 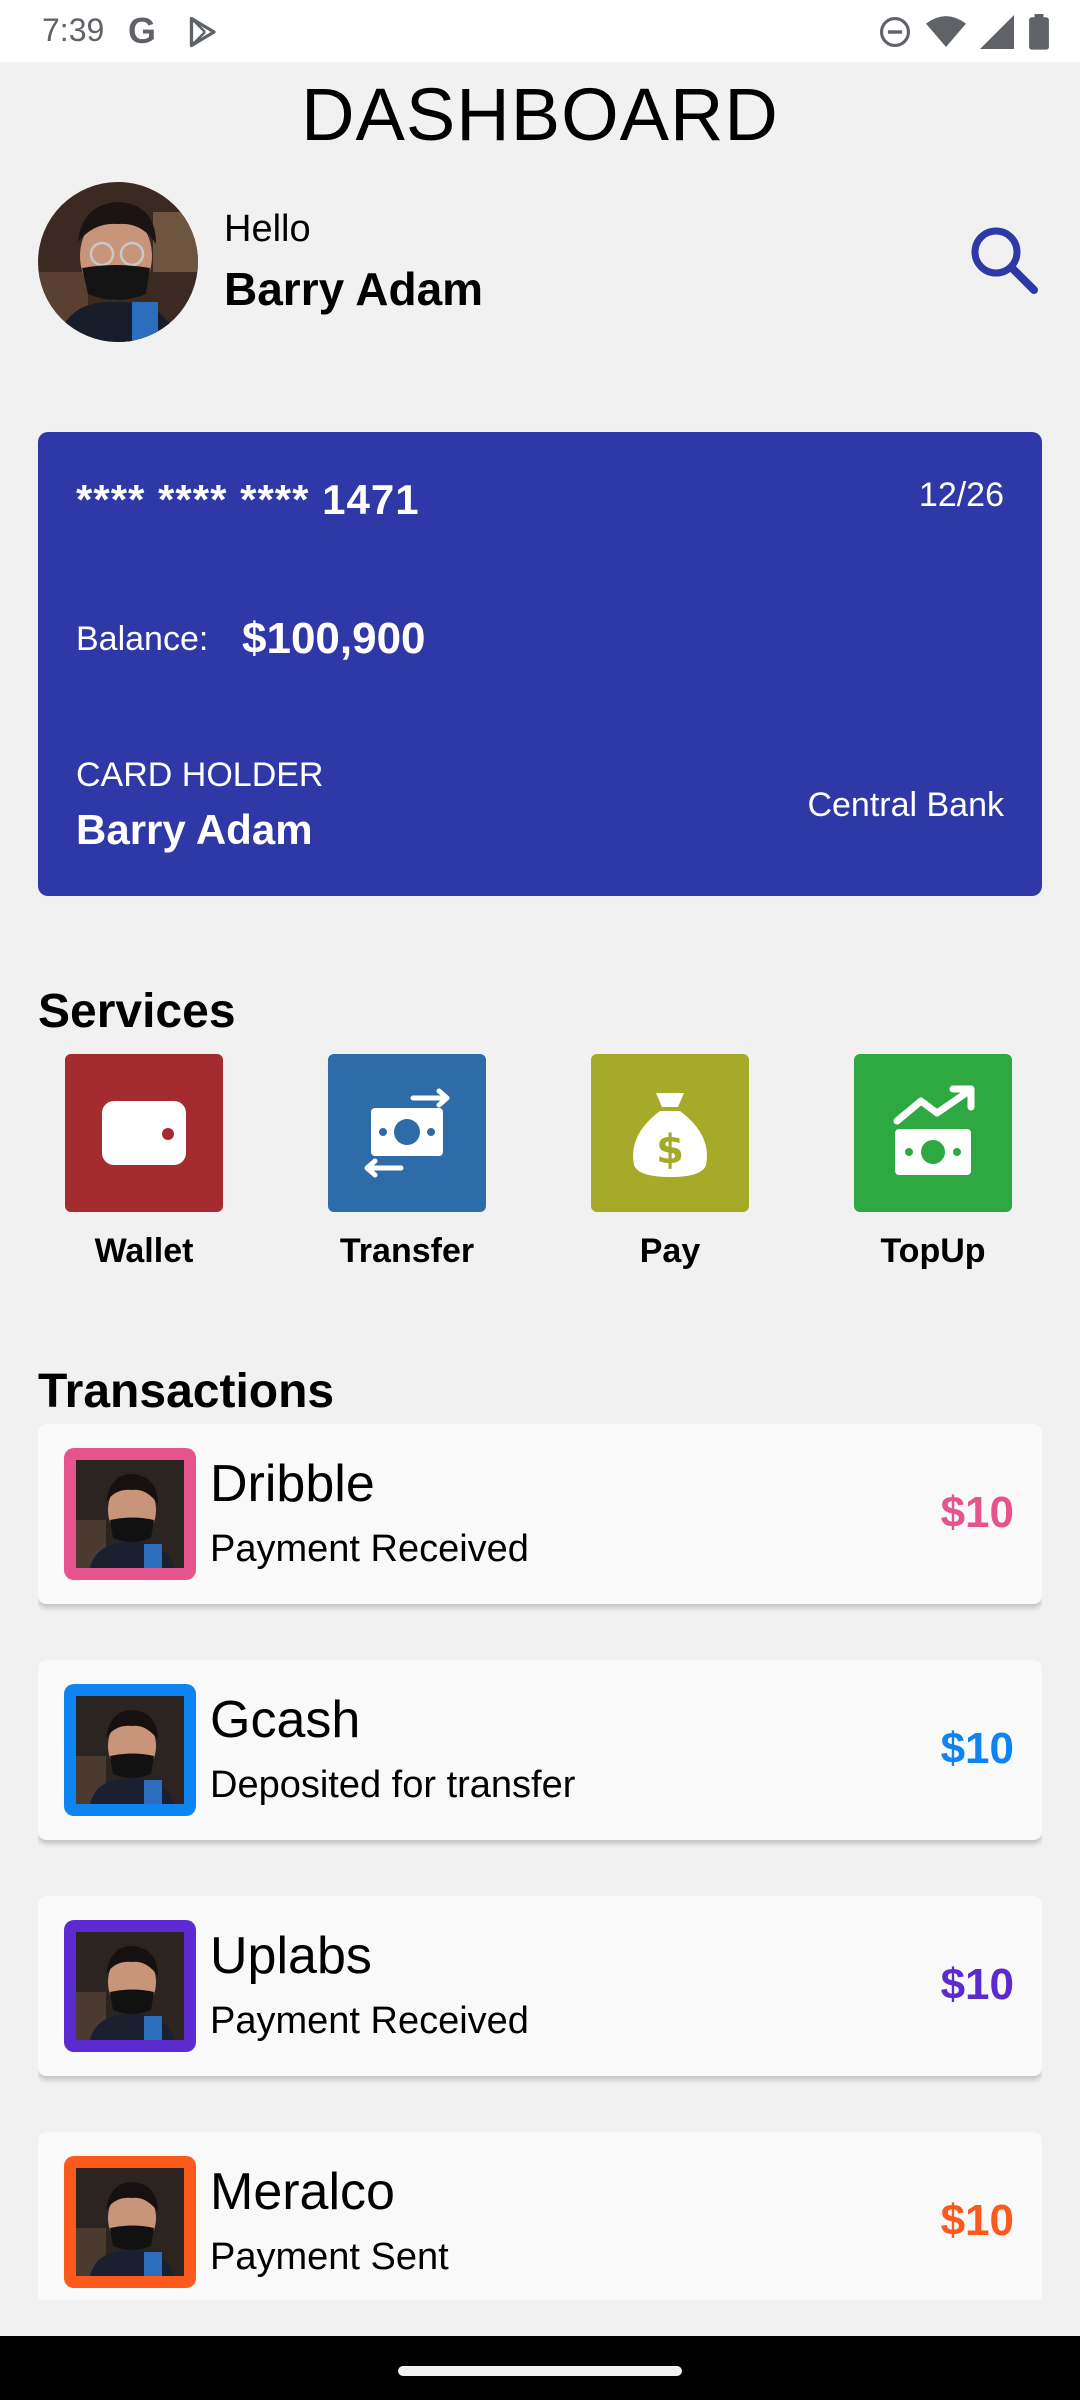 What do you see at coordinates (248, 499) in the screenshot?
I see `card-number: **** **** **** 1471` at bounding box center [248, 499].